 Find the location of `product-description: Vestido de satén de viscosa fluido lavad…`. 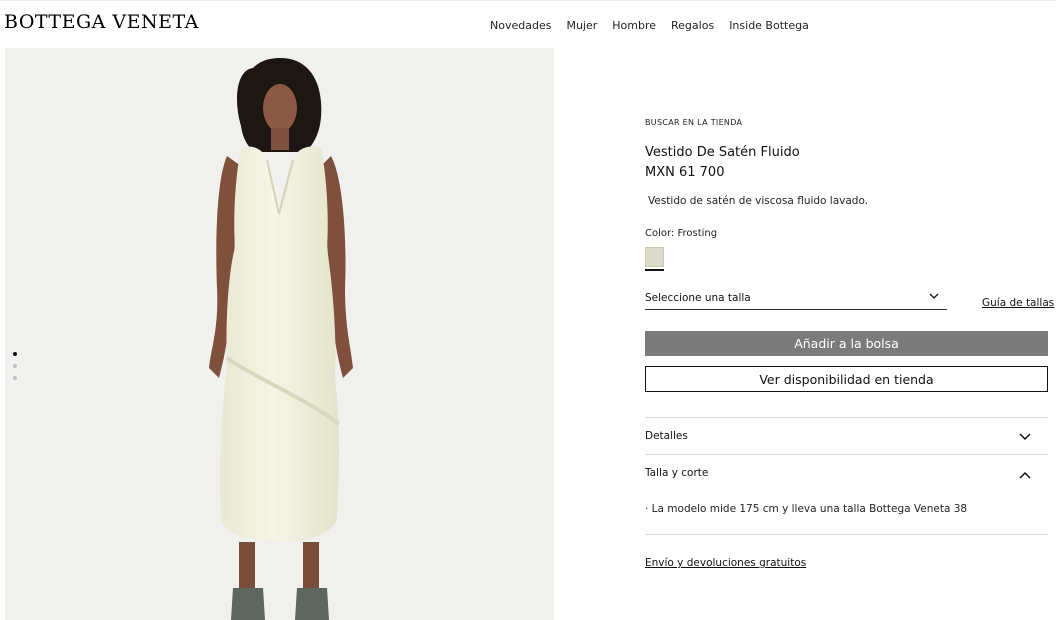

product-description: Vestido de satén de viscosa fluido lavad… is located at coordinates (758, 201).